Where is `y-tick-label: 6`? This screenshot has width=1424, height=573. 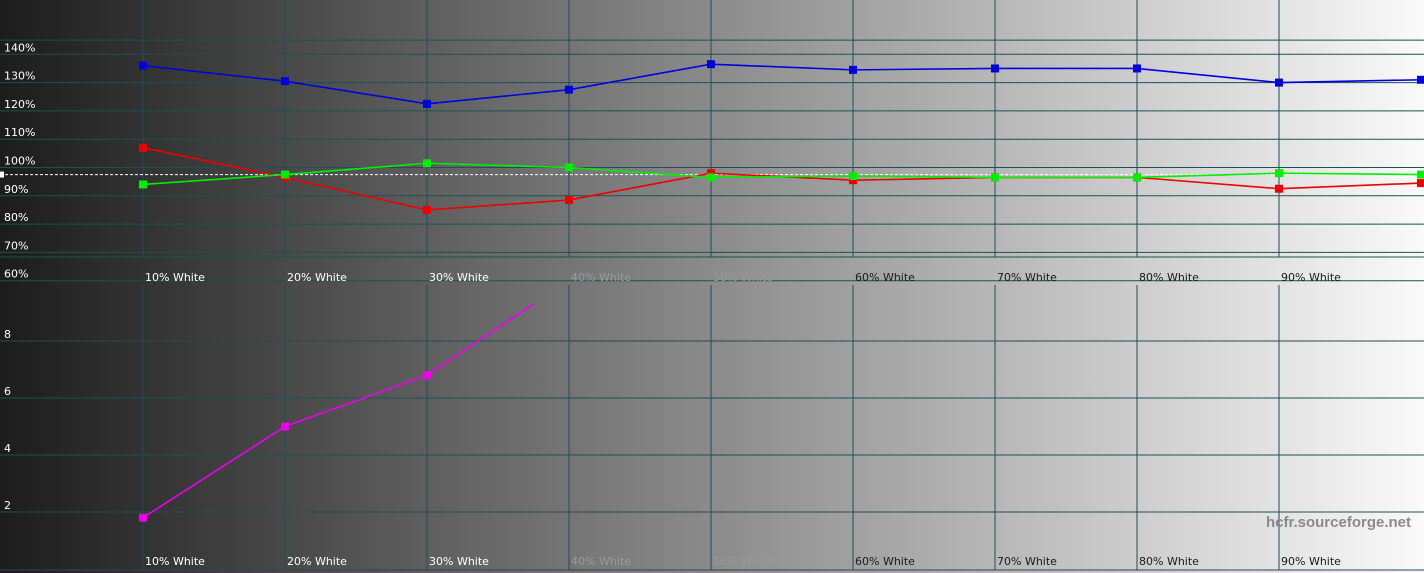 y-tick-label: 6 is located at coordinates (7, 391).